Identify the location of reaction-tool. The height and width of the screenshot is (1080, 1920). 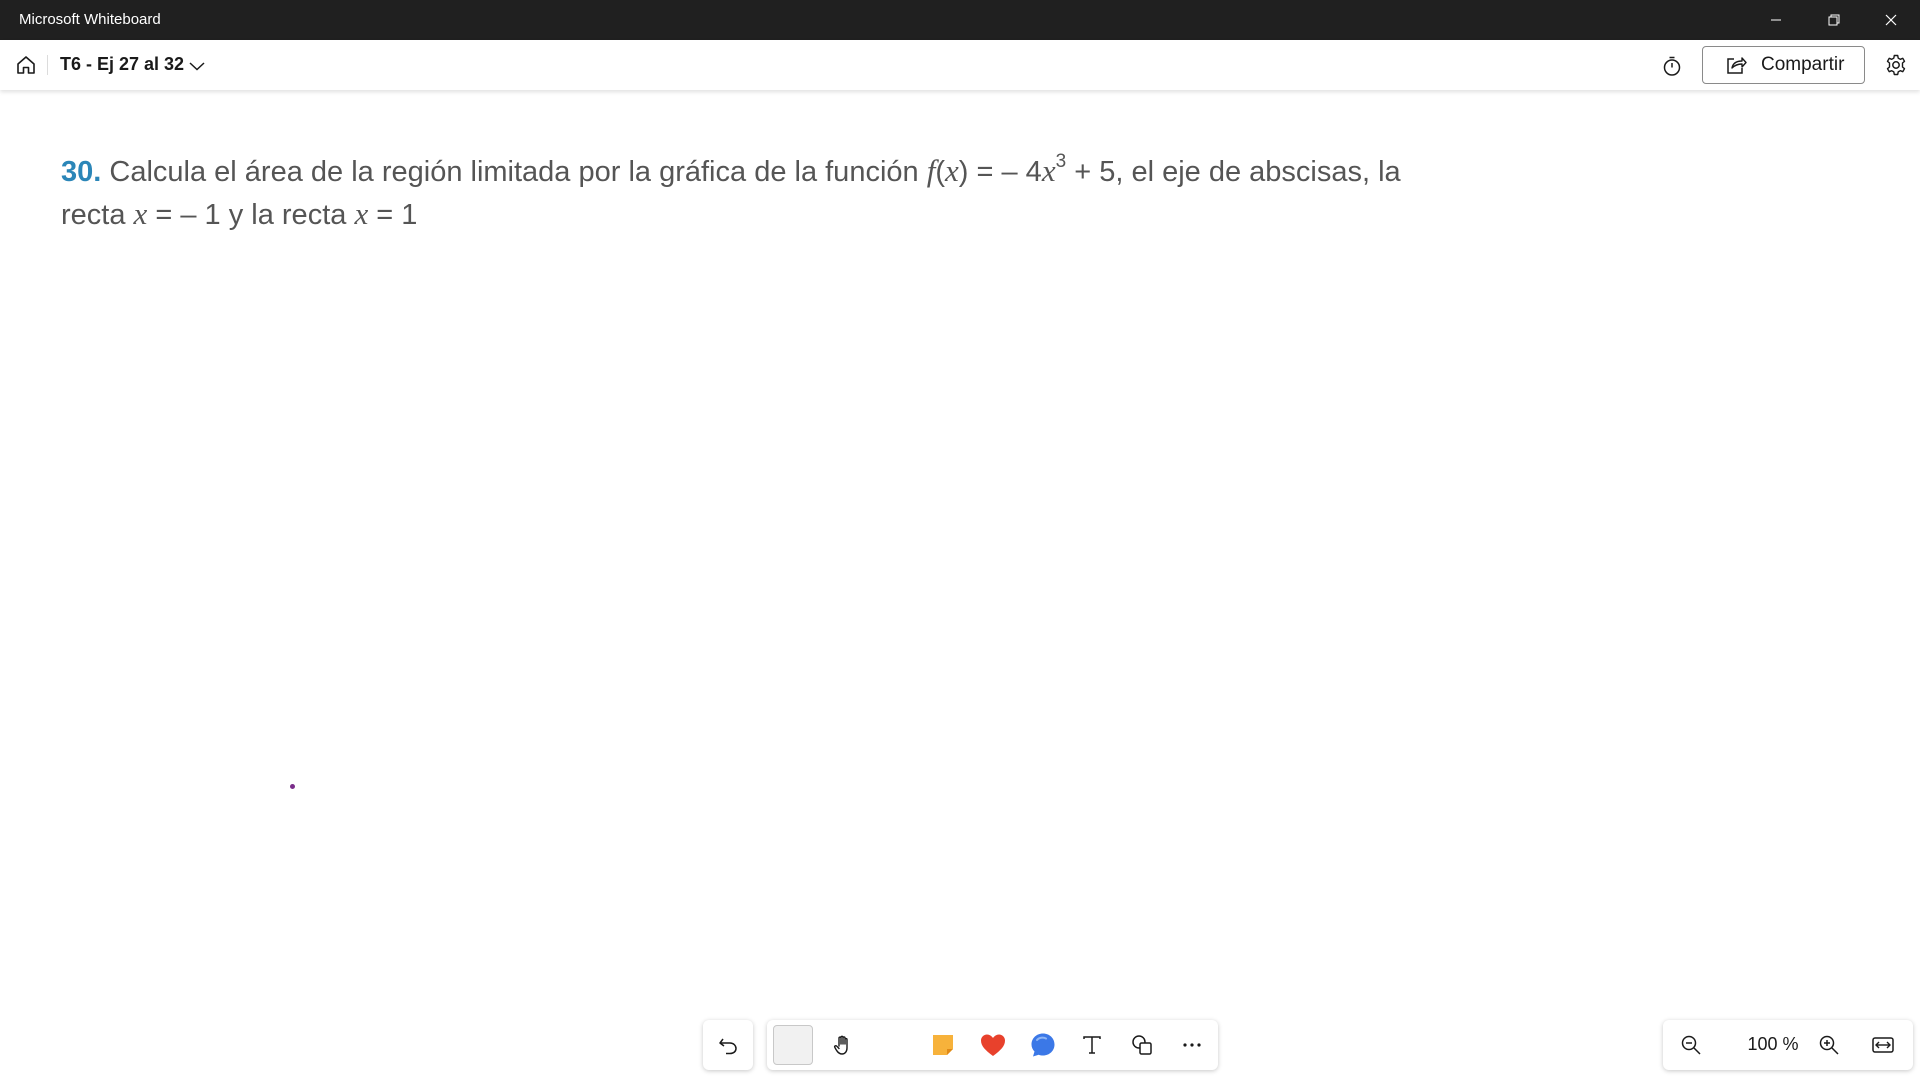
(993, 1045).